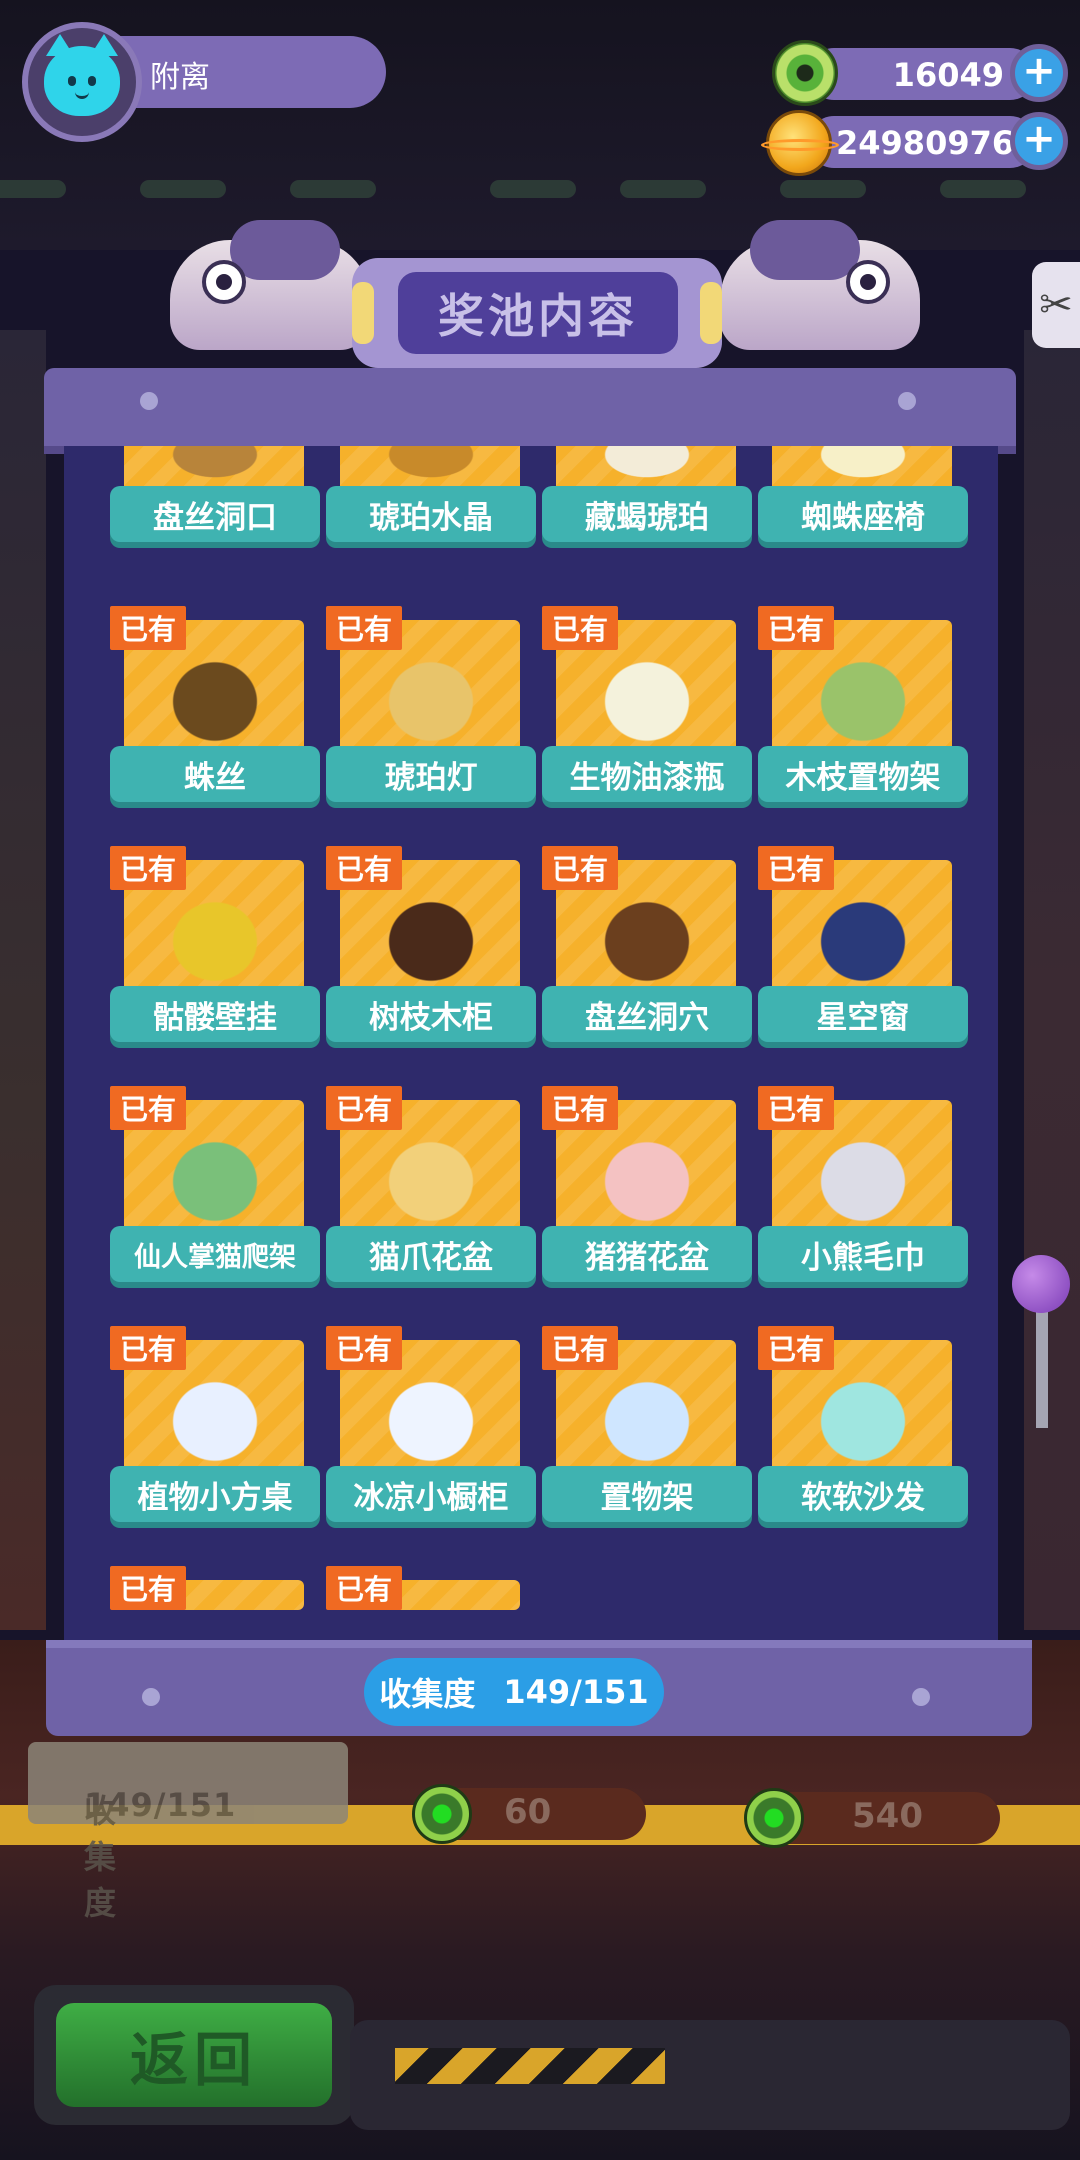  Describe the element at coordinates (647, 1494) in the screenshot. I see `item-name: 置物架` at that location.